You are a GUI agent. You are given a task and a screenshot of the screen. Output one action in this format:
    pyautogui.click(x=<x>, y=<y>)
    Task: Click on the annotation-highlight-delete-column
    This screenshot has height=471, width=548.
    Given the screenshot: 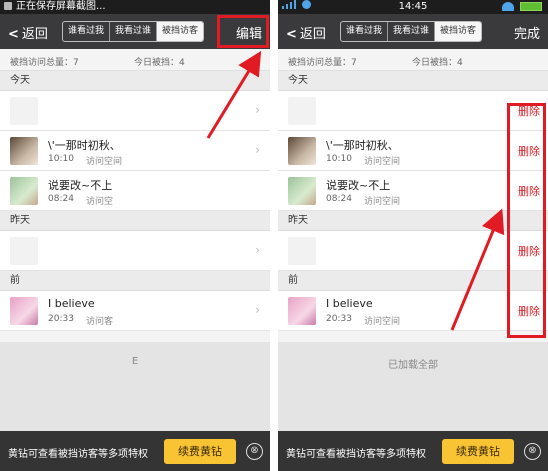 What is the action you would take?
    pyautogui.click(x=526, y=220)
    